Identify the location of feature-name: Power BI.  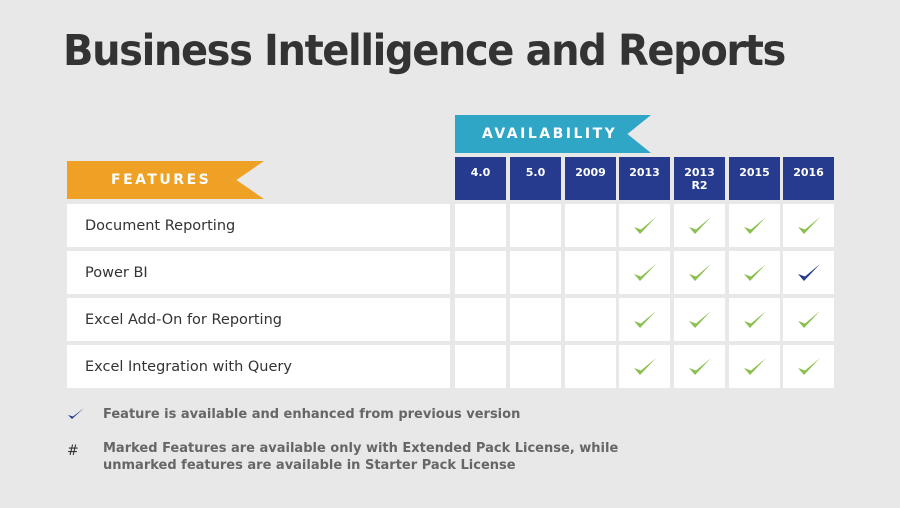
(258, 272).